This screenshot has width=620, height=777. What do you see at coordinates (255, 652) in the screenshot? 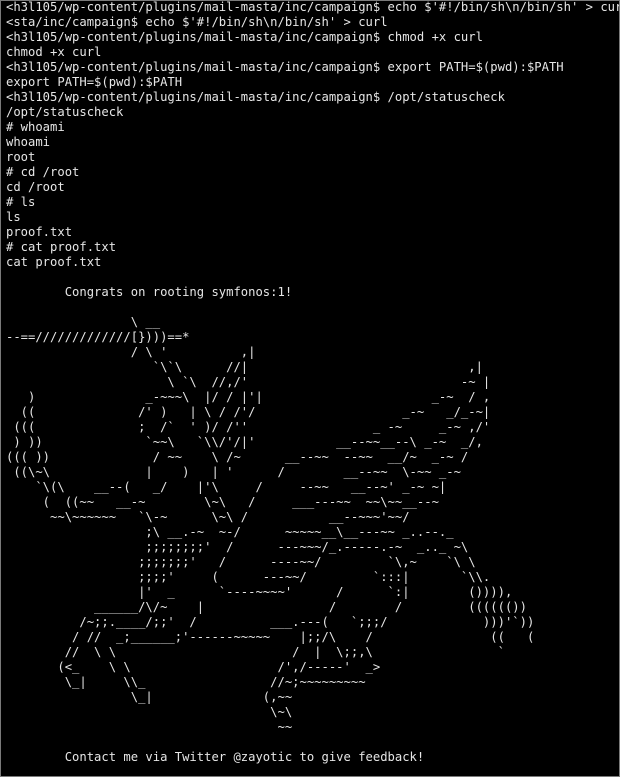
I see `terminal-line: // \ \ / | \;;,\ `` at bounding box center [255, 652].